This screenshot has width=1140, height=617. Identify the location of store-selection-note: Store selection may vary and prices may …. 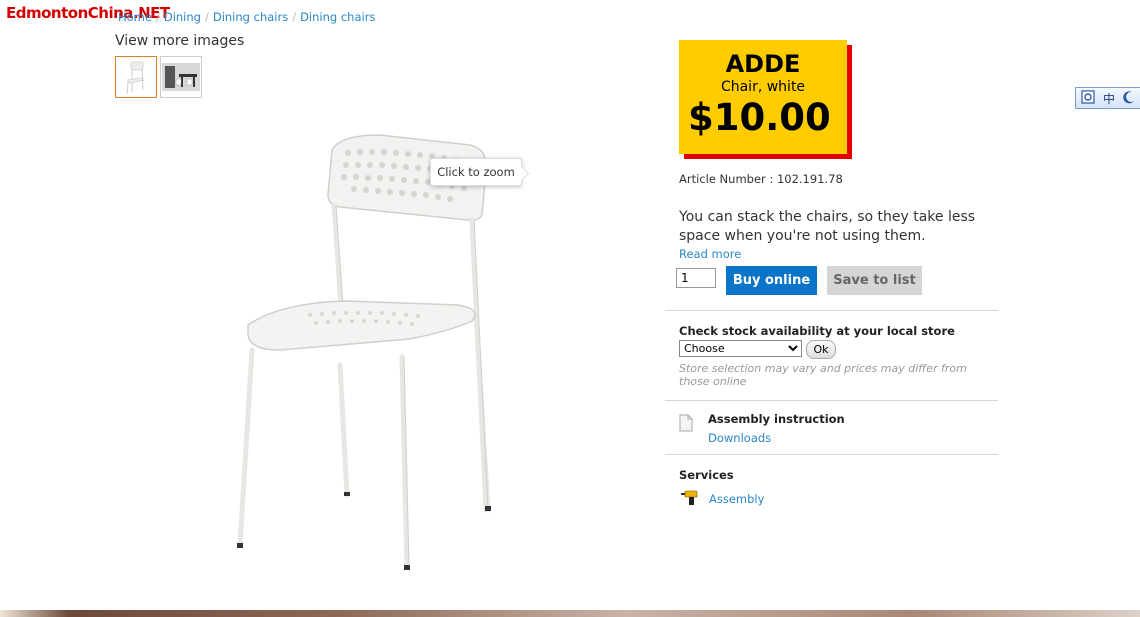
(823, 375).